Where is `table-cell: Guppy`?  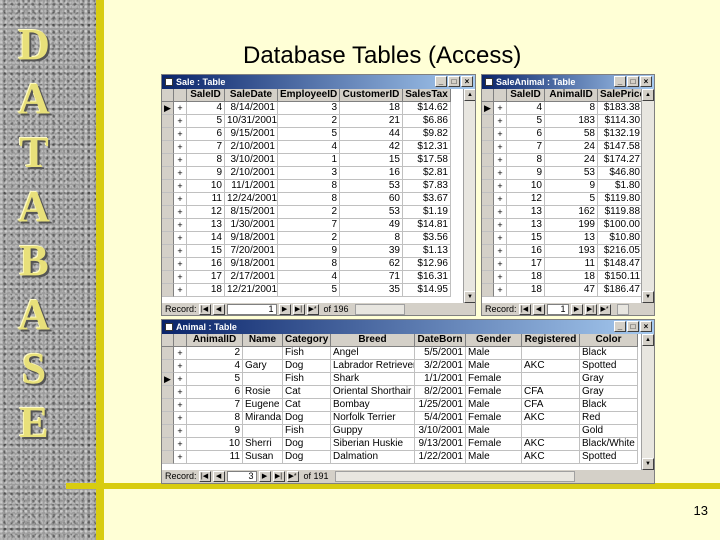
table-cell: Guppy is located at coordinates (373, 431).